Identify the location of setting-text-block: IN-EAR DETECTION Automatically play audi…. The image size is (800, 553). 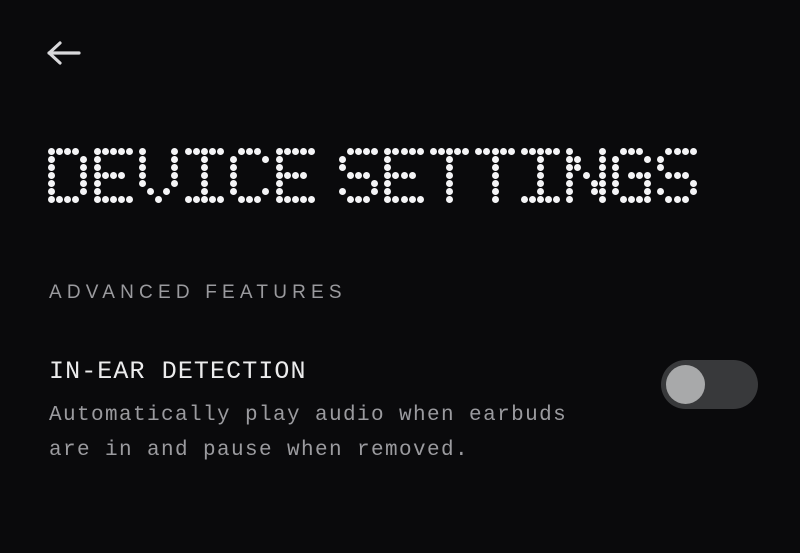
(325, 413).